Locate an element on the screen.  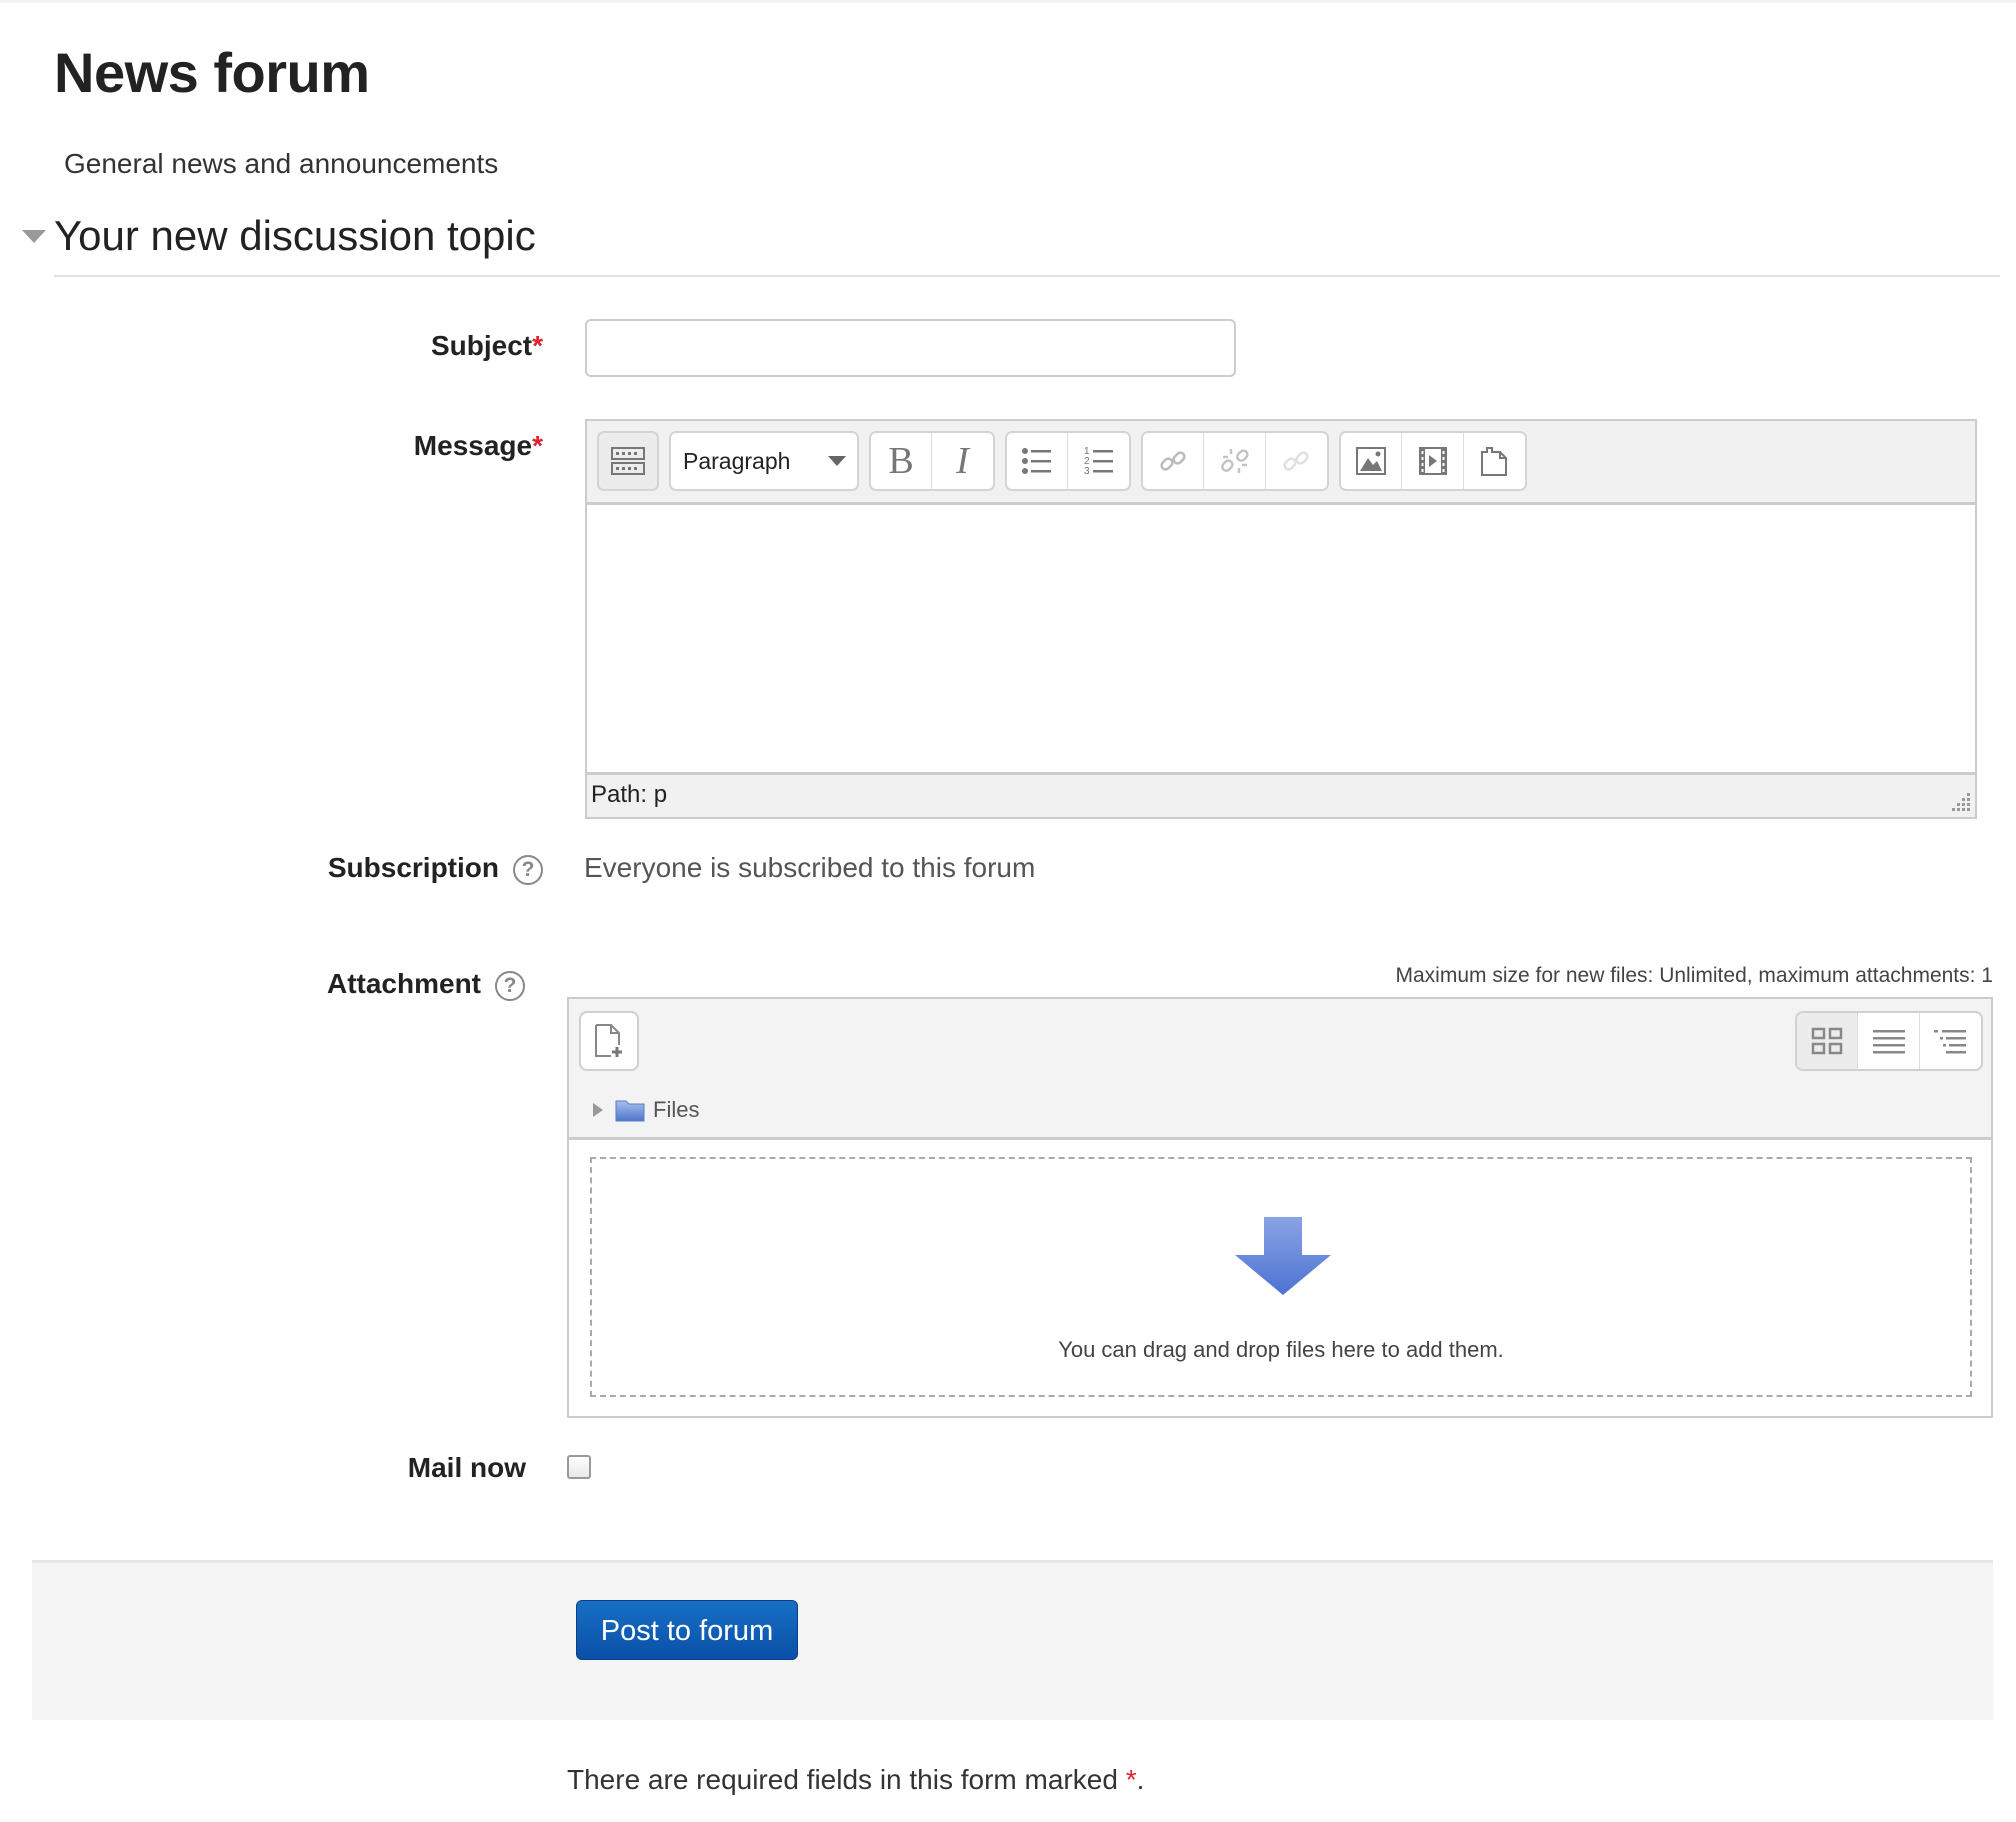
manage-files-button is located at coordinates (1494, 461).